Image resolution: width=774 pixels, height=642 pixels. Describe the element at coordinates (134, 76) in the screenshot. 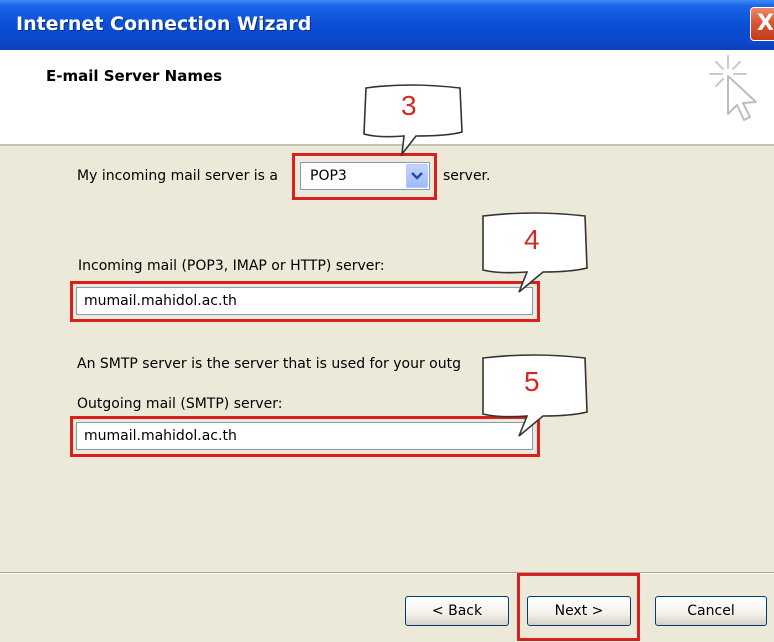

I see `page-title: E-mail Server Names` at that location.